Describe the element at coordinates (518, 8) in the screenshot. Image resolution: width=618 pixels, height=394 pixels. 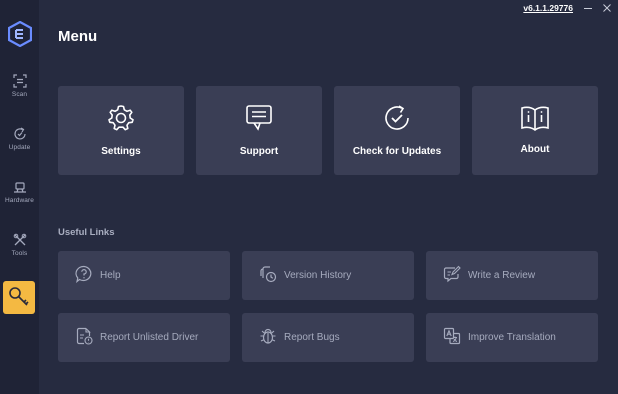
I see `title-bar: v6.1.1.29776` at that location.